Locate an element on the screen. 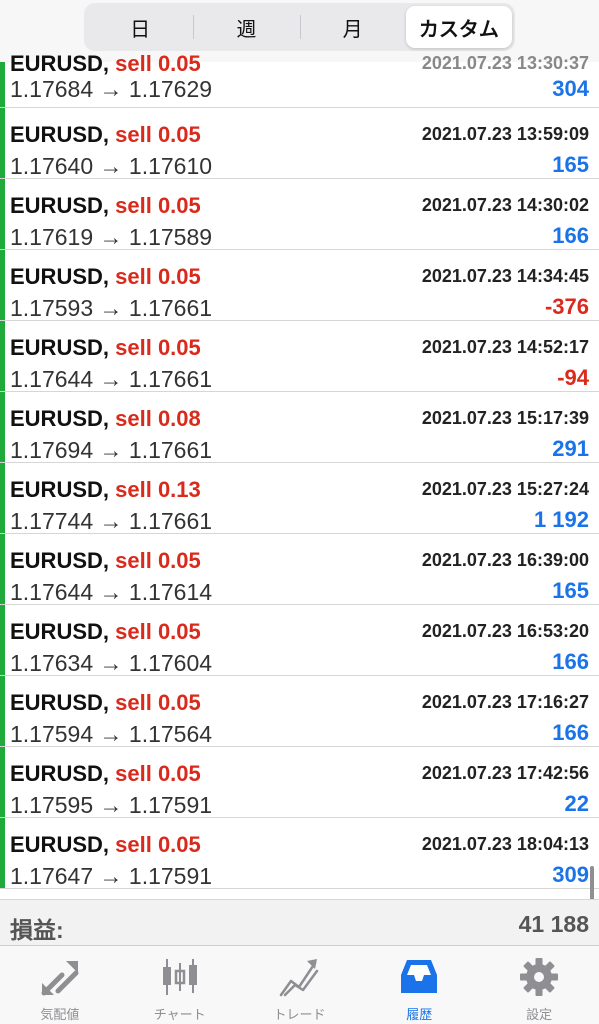  open-price: 1.17619 is located at coordinates (52, 237).